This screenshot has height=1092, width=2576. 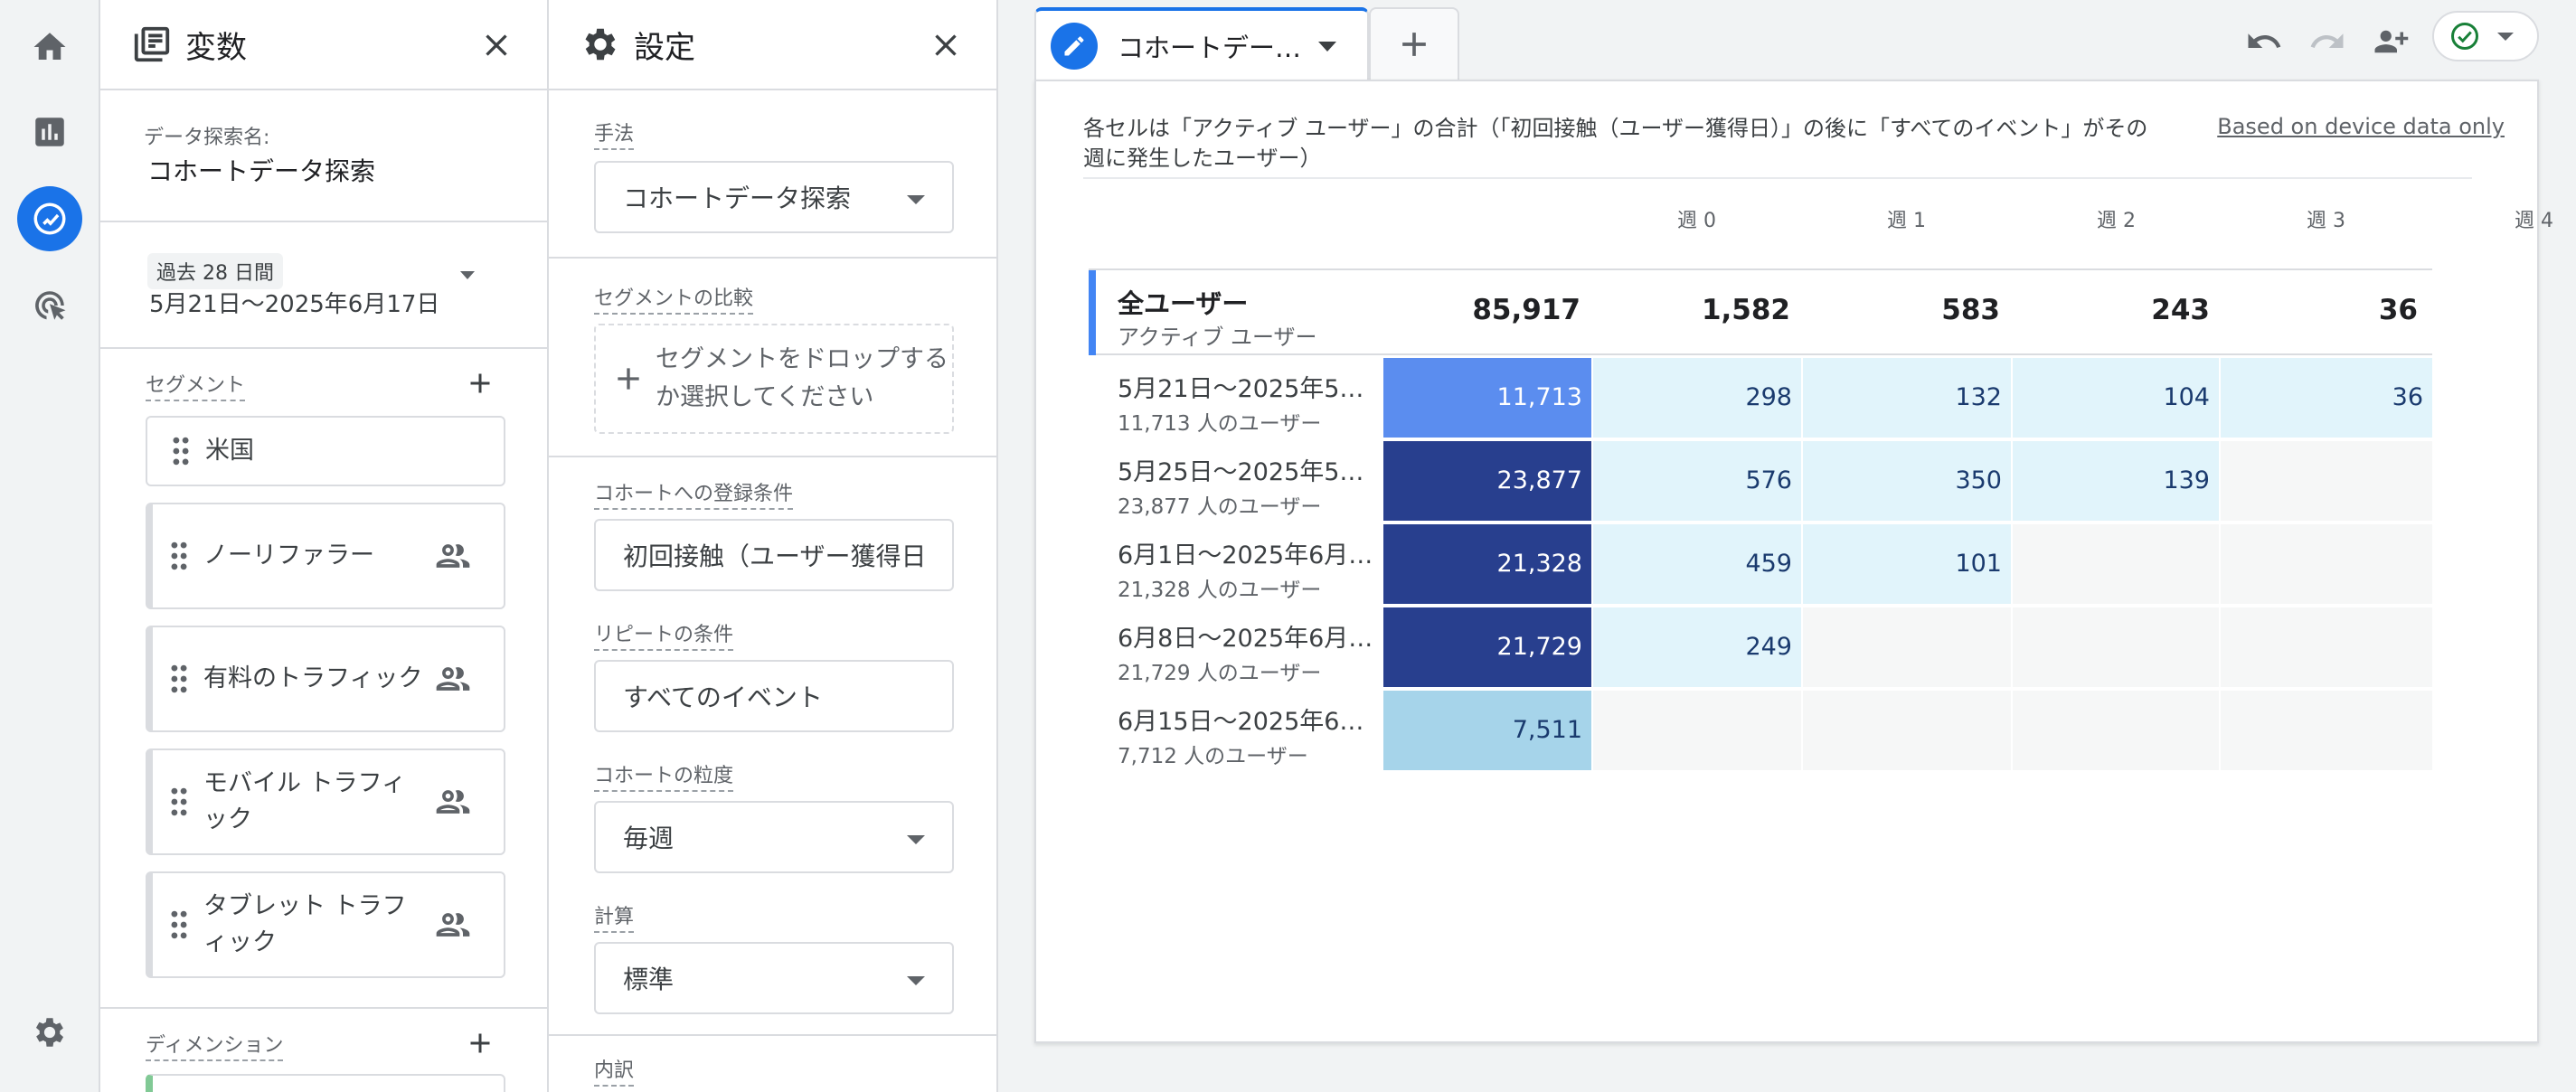 I want to click on close-settings-button, so click(x=946, y=45).